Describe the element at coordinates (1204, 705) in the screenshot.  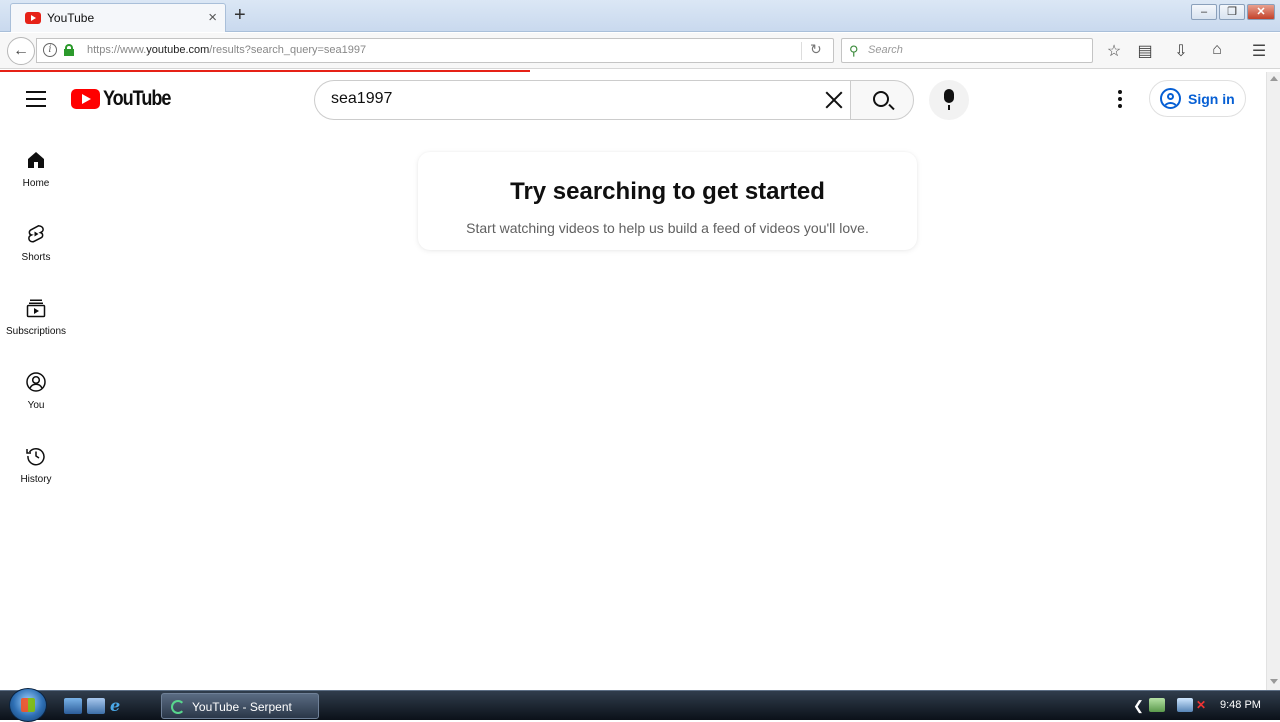
I see `volume-muted-icon: ✕` at that location.